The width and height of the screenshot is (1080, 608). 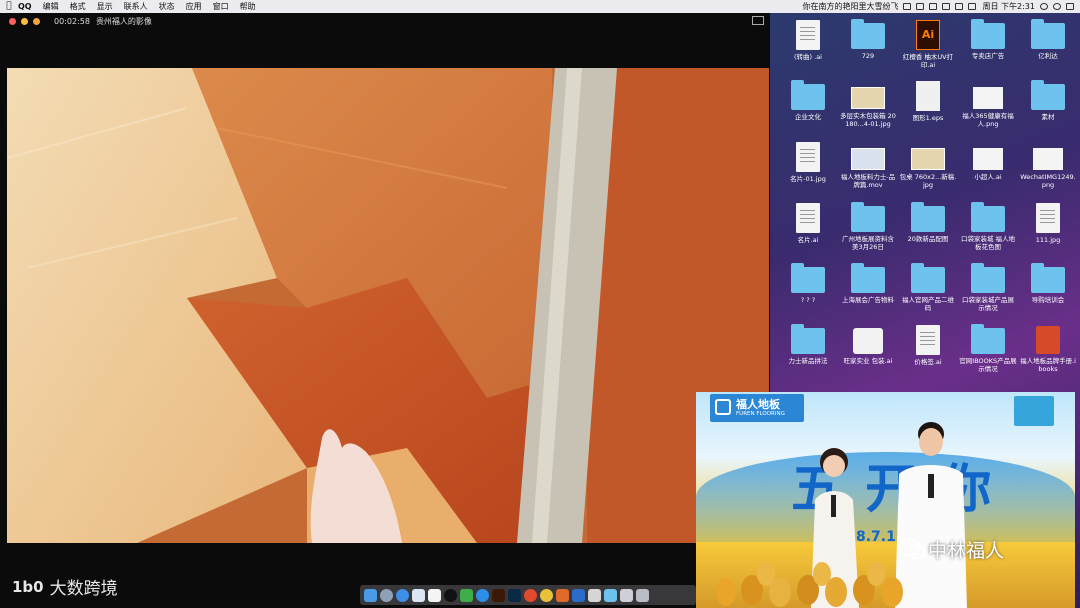 I want to click on watermark-text: 中林福人, so click(x=966, y=549).